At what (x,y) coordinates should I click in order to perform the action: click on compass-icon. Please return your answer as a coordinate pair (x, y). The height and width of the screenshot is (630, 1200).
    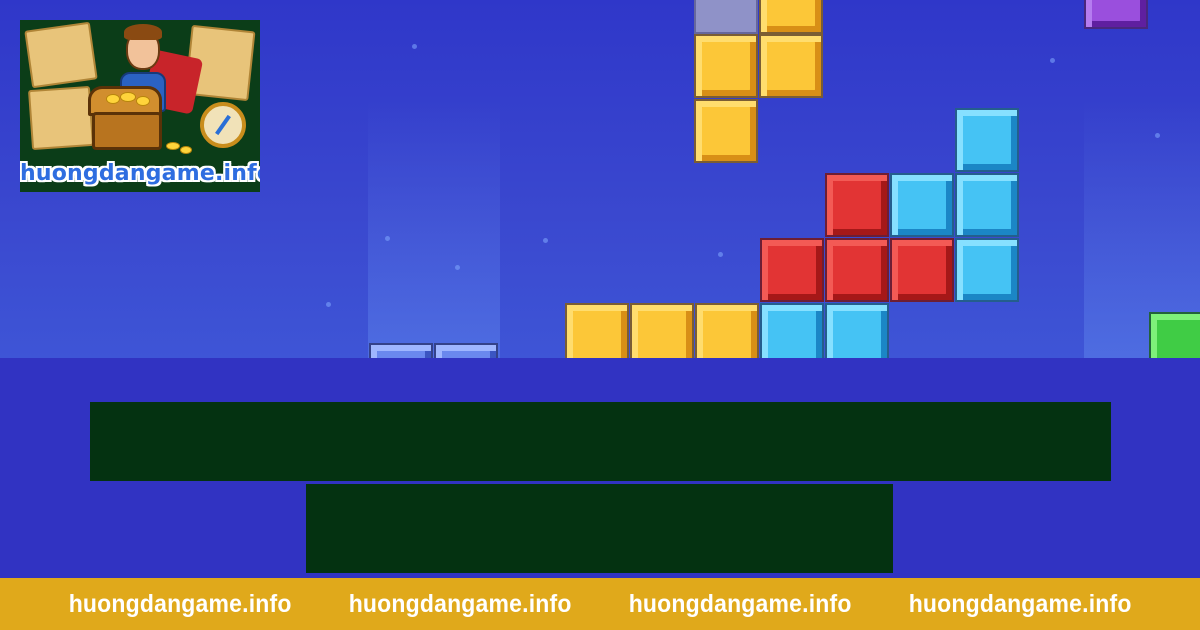
    Looking at the image, I should click on (223, 125).